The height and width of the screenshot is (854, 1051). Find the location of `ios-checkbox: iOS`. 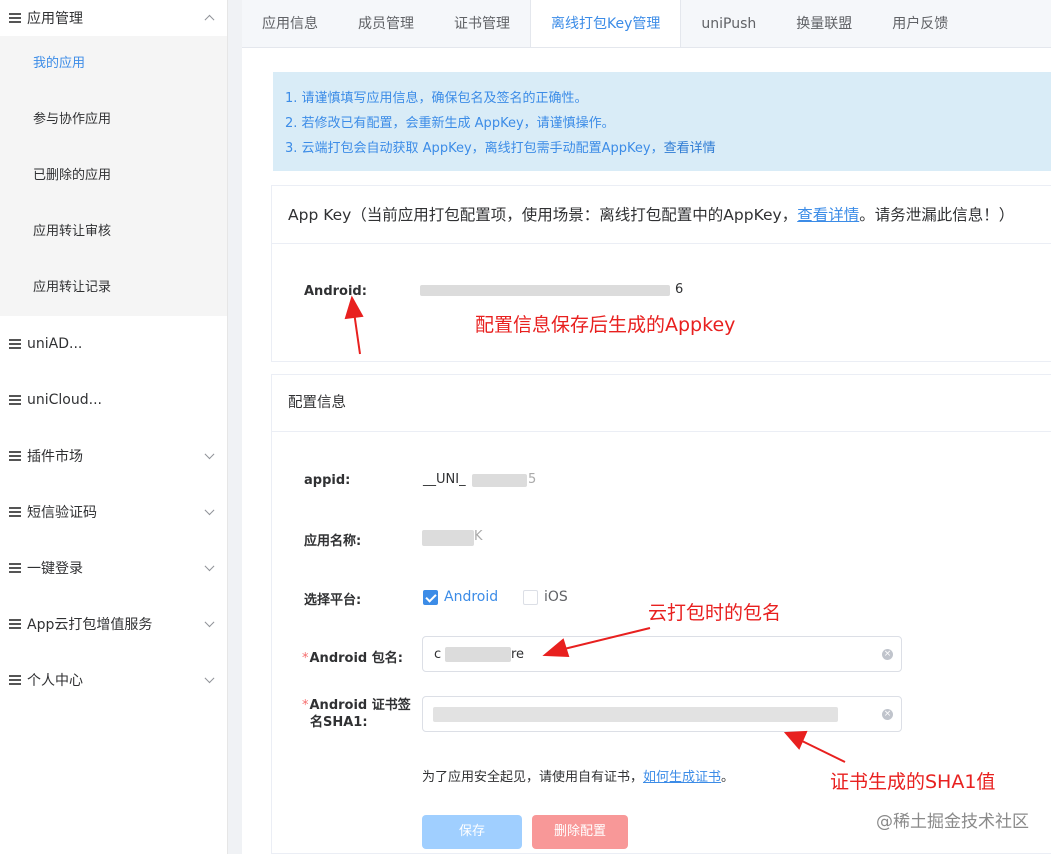

ios-checkbox: iOS is located at coordinates (545, 597).